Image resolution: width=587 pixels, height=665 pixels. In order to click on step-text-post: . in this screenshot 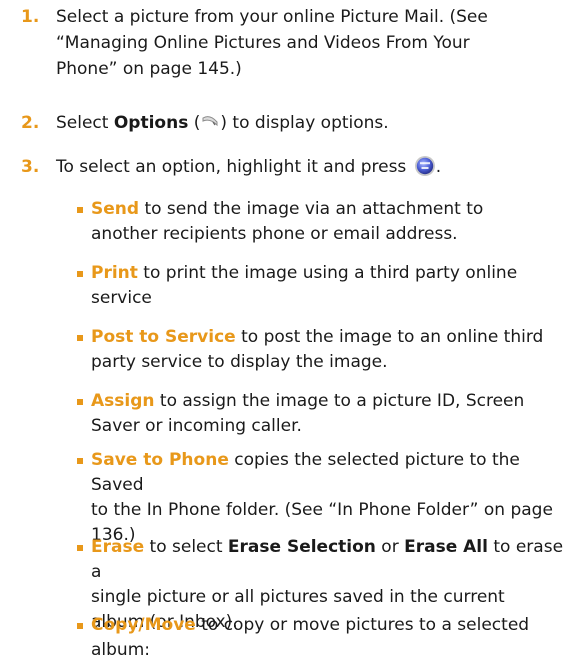, I will do `click(438, 167)`.